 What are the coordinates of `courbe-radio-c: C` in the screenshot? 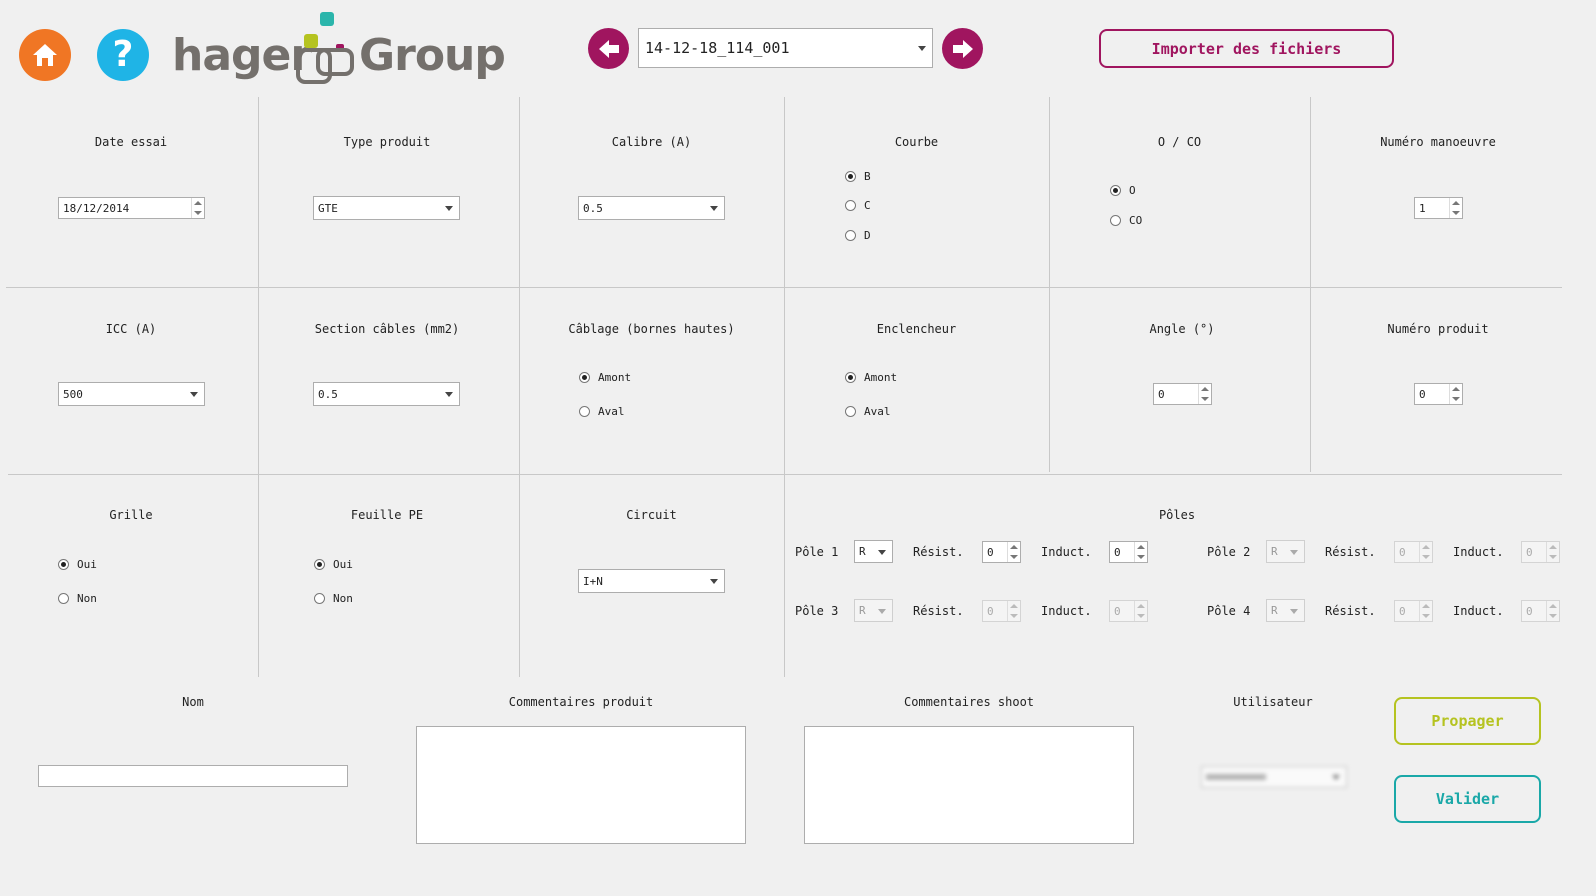 It's located at (858, 205).